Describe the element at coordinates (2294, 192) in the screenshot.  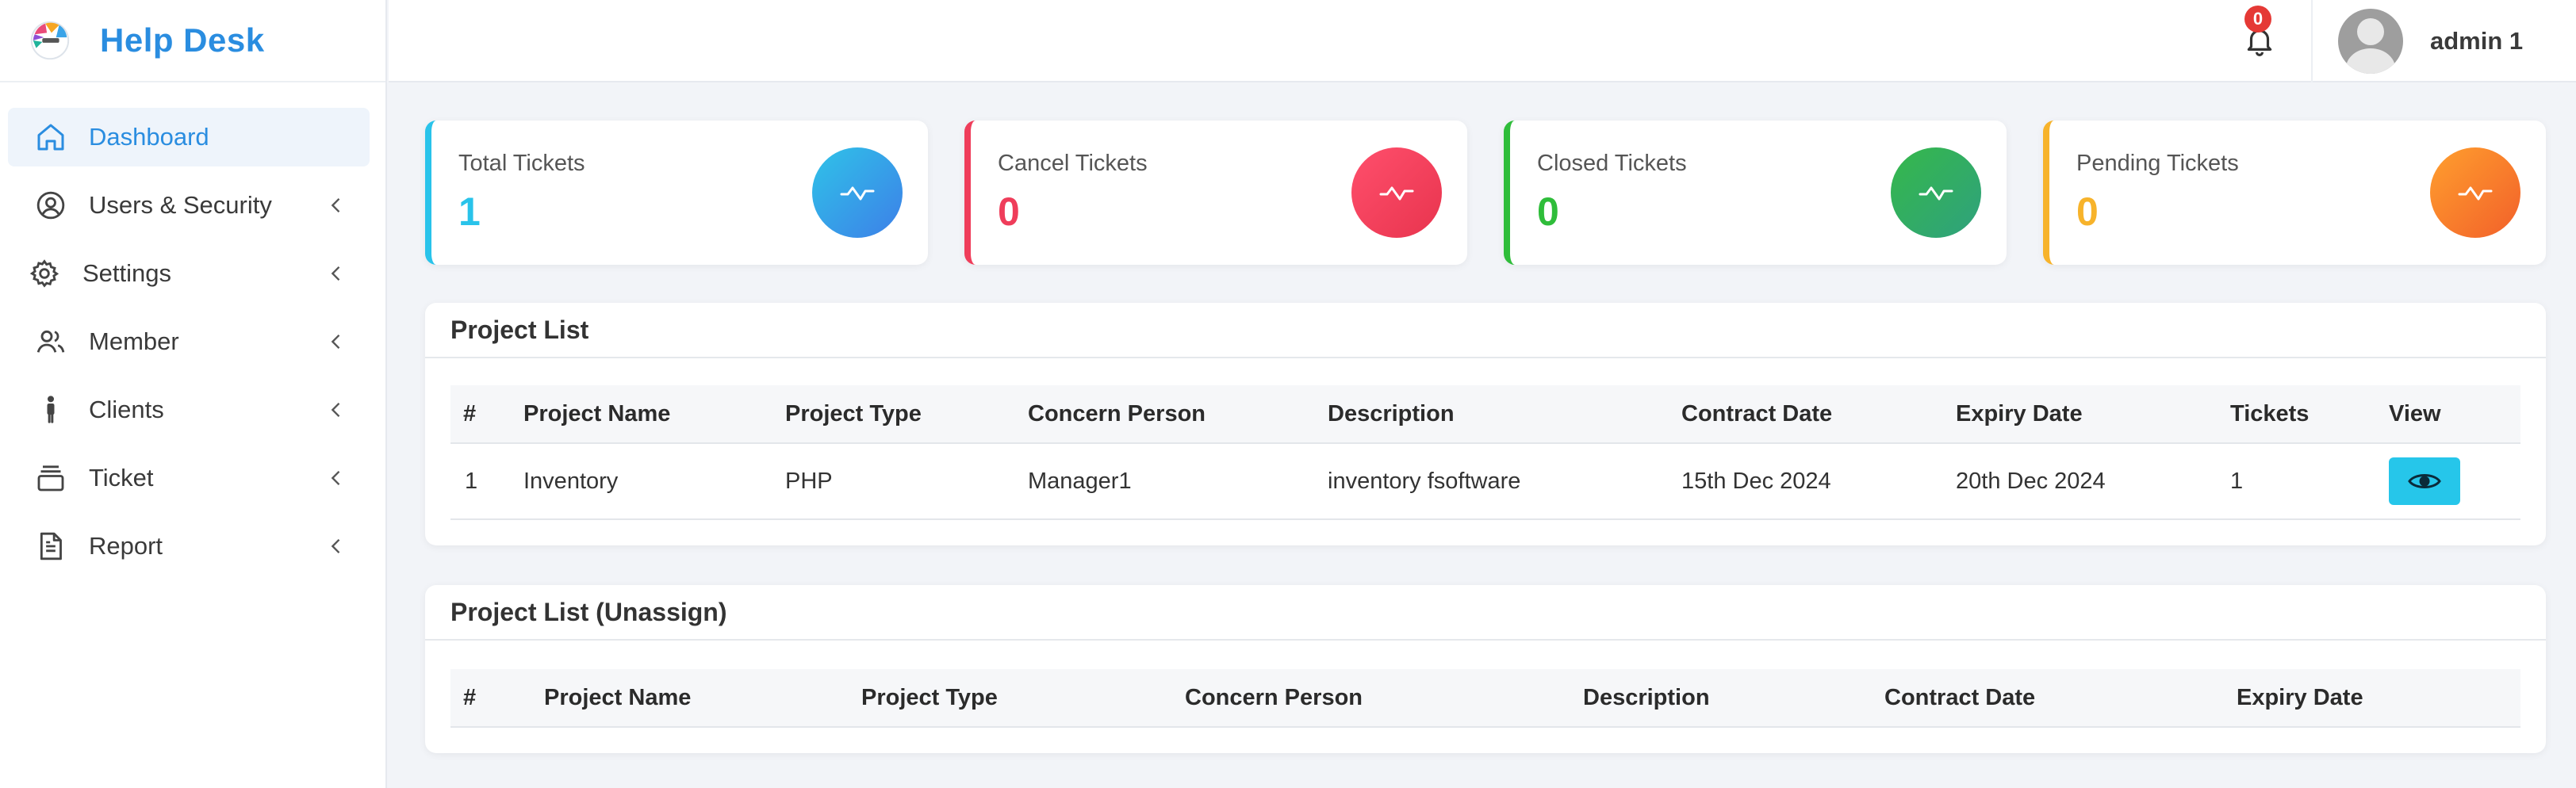
I see `stat-card-pending-tickets: Pending Tickets 0` at that location.